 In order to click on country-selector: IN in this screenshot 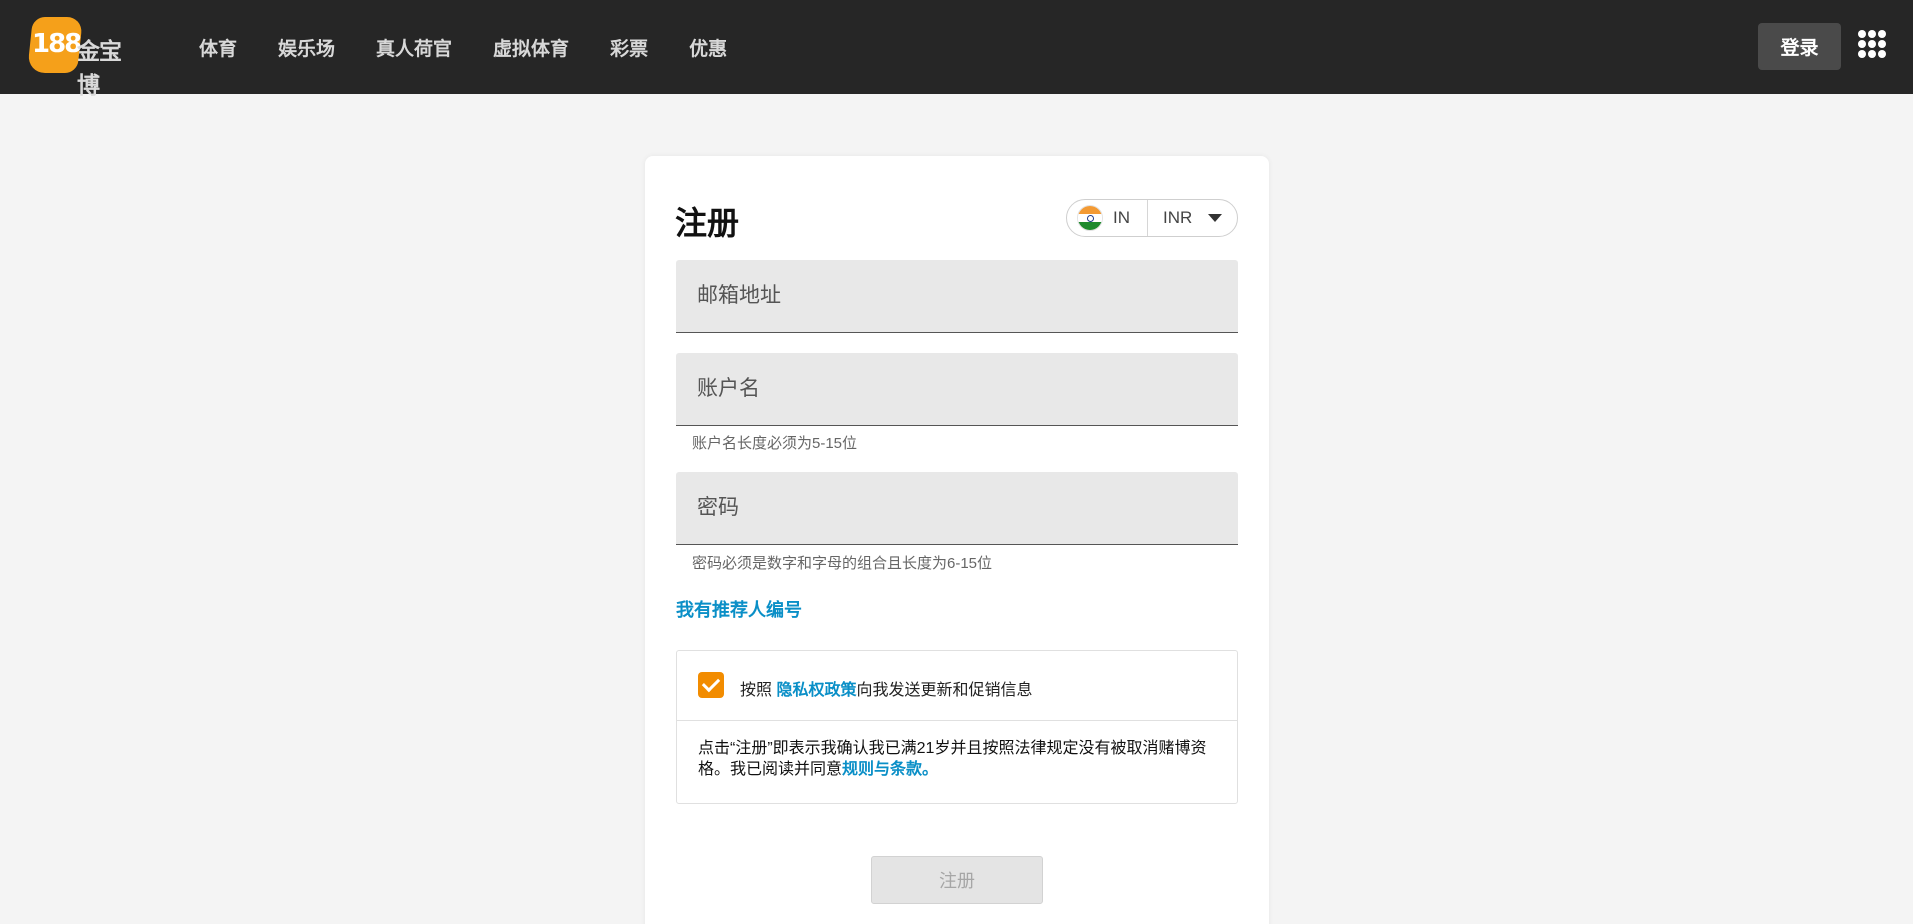, I will do `click(1107, 218)`.